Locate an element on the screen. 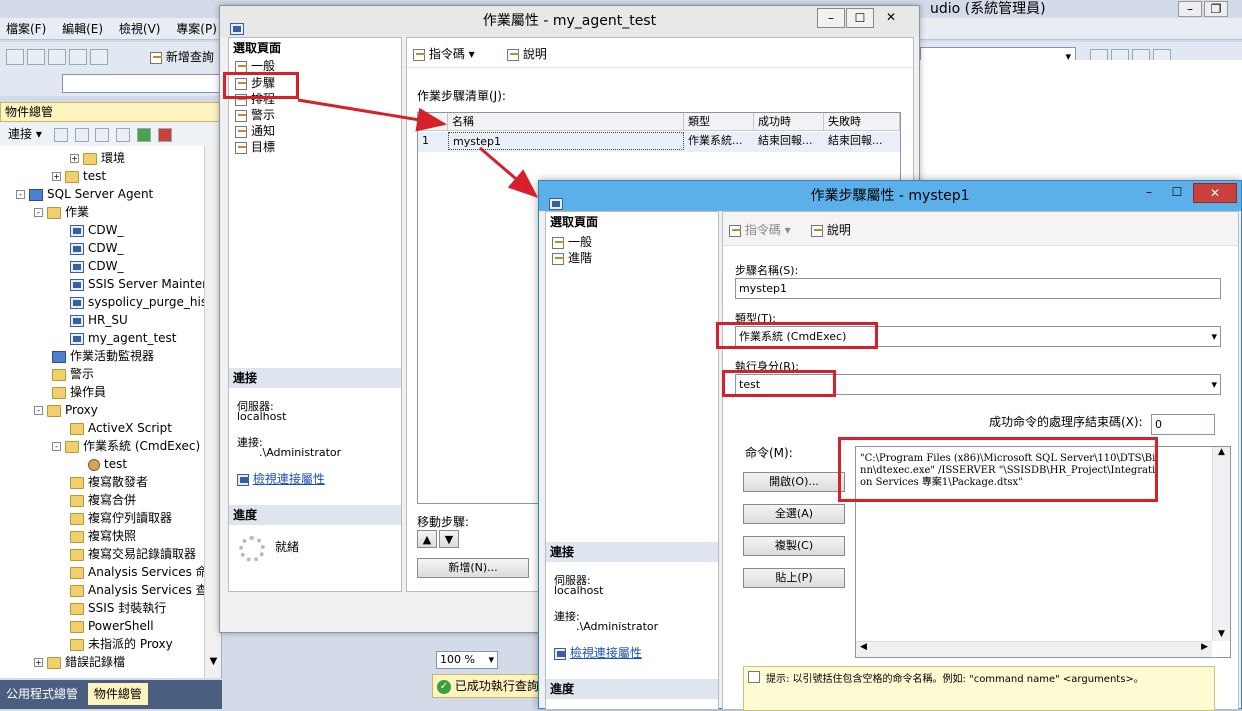  dialog2-minimize-button: – is located at coordinates (1149, 193).